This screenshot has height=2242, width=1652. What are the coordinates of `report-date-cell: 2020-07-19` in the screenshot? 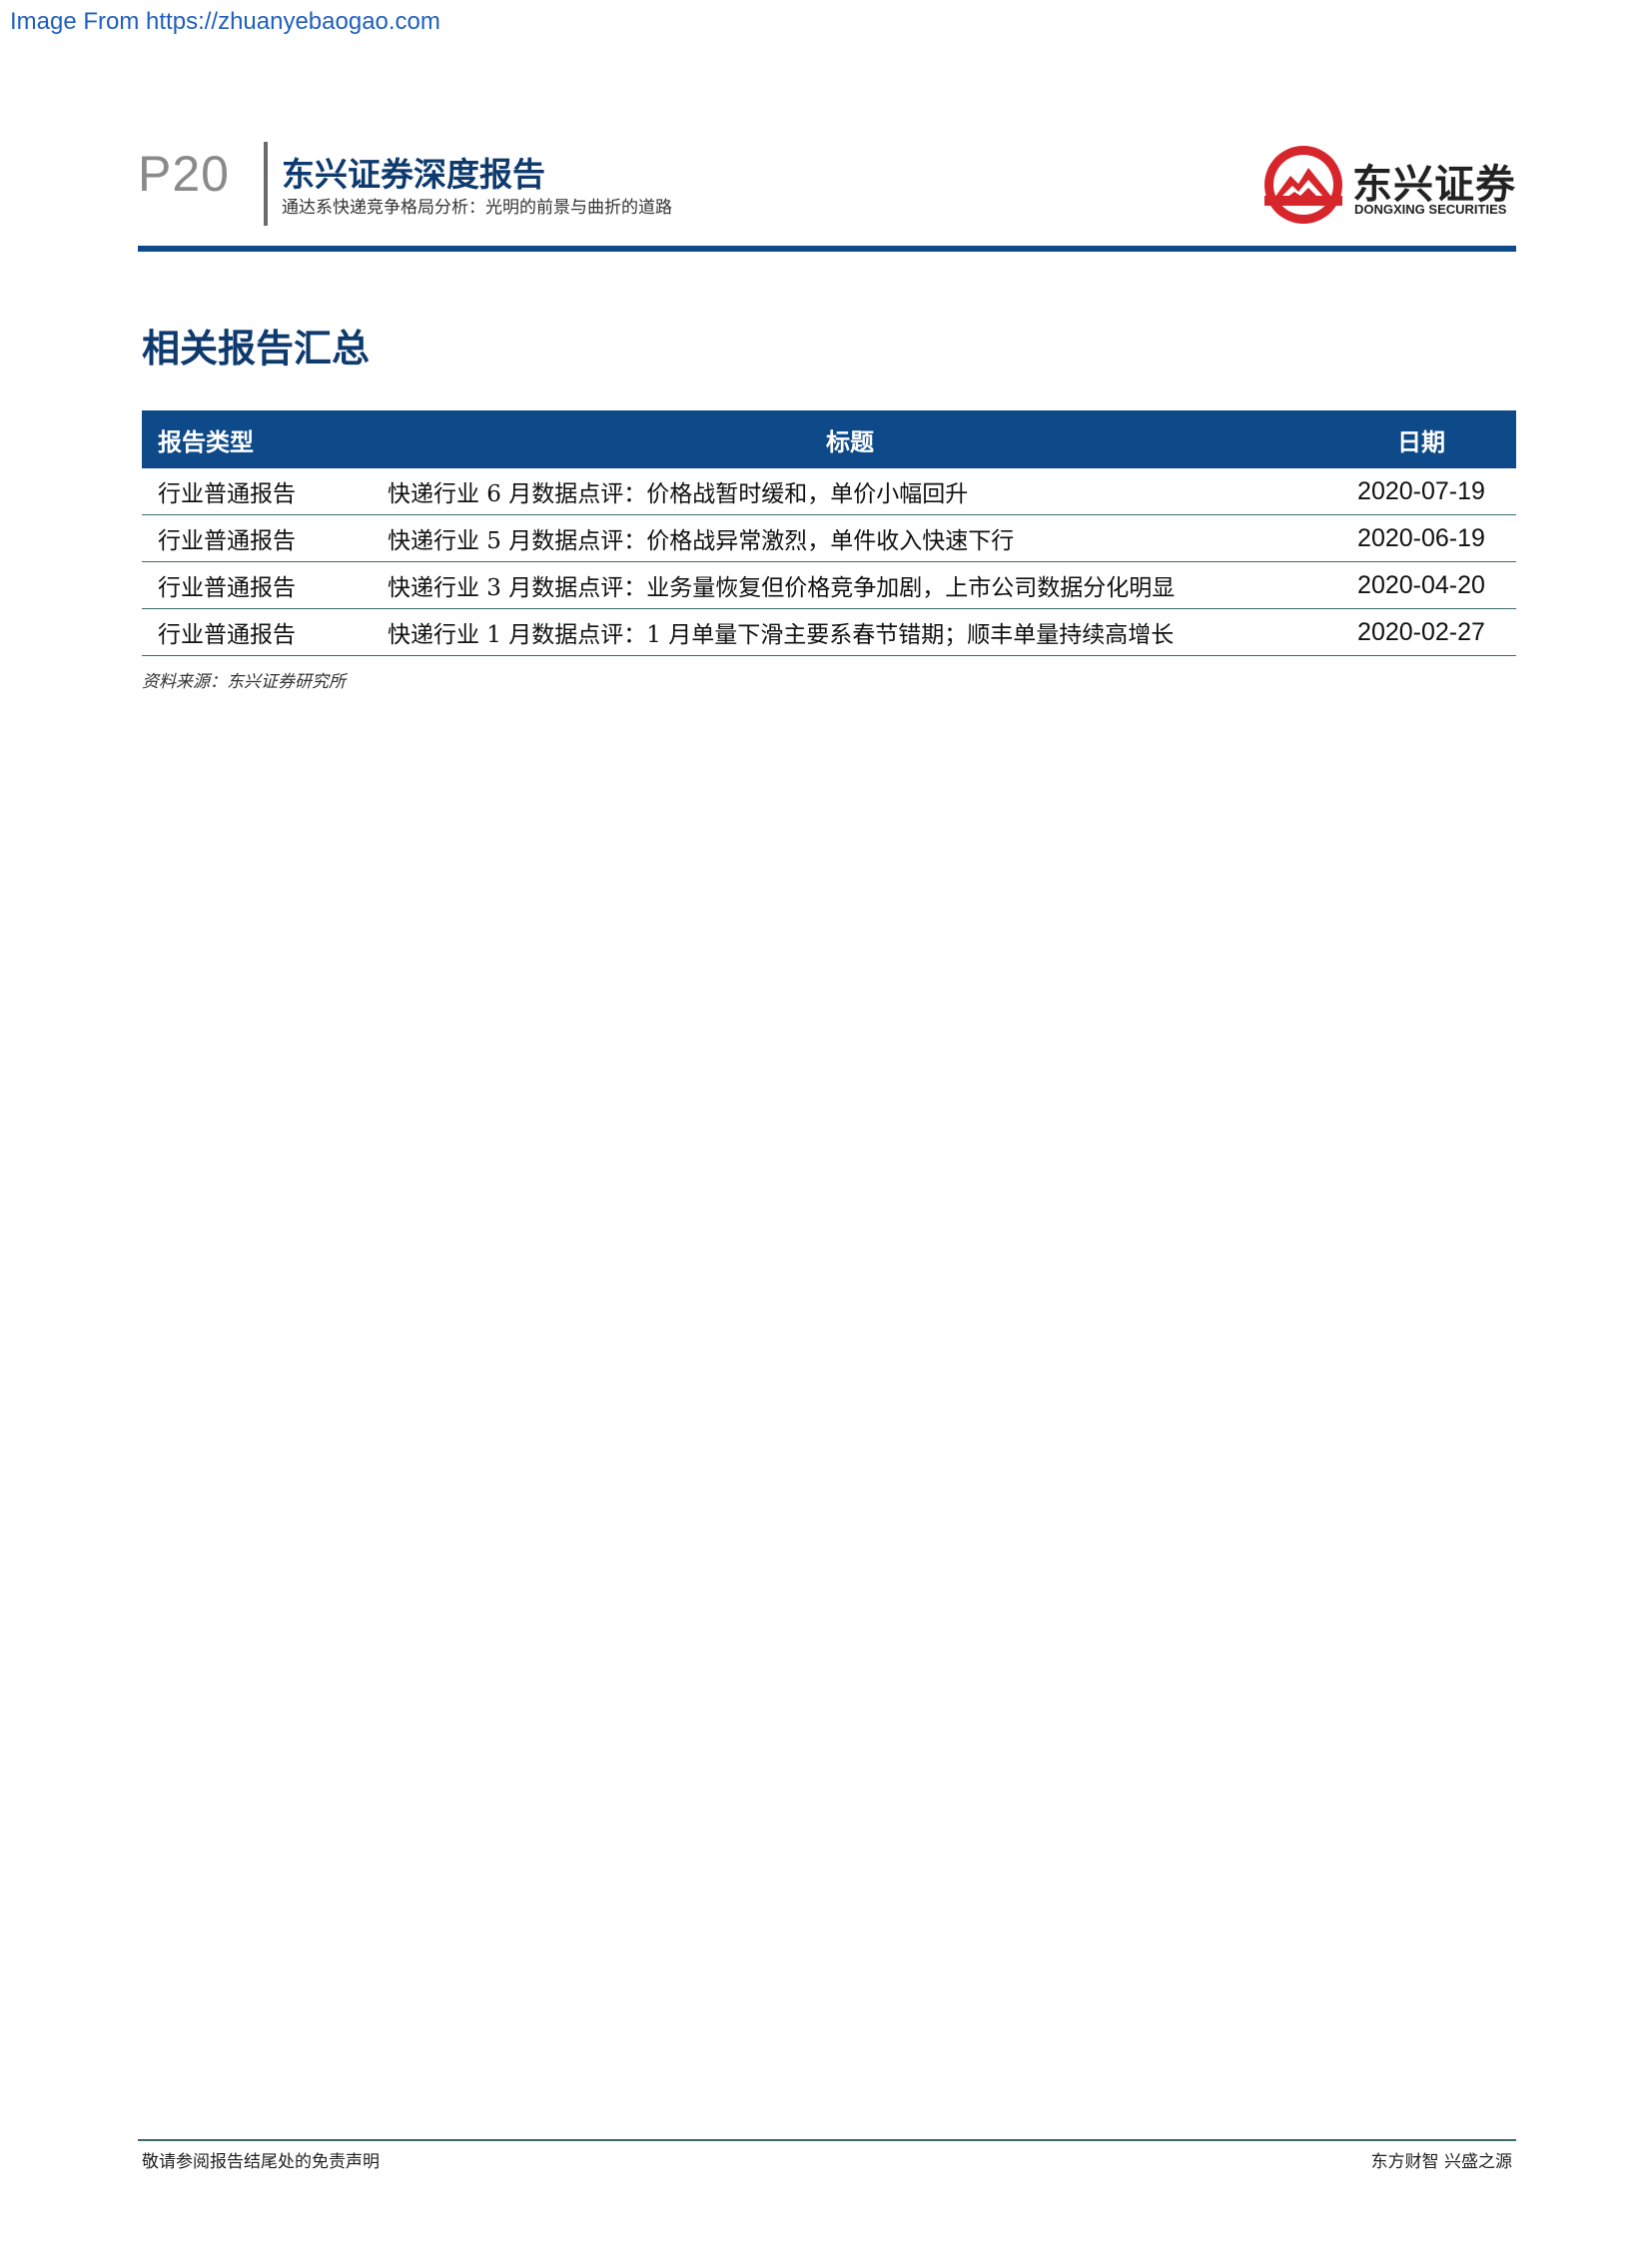 It's located at (1421, 491).